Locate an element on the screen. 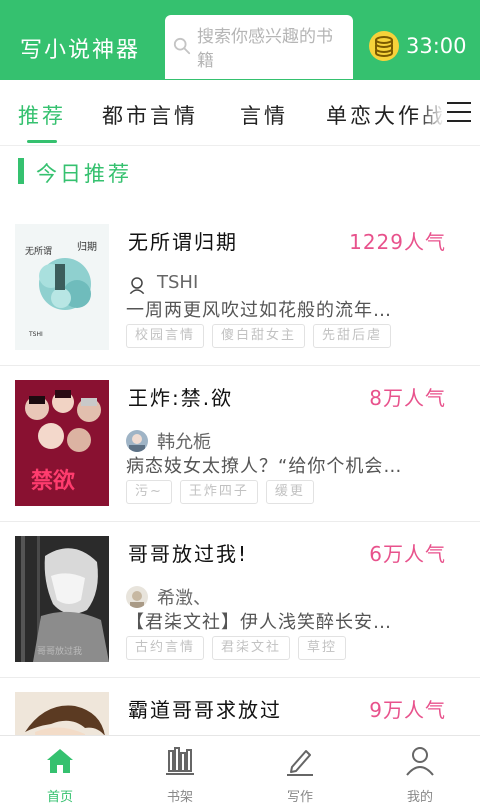  book-tag: 古约言情 is located at coordinates (165, 648).